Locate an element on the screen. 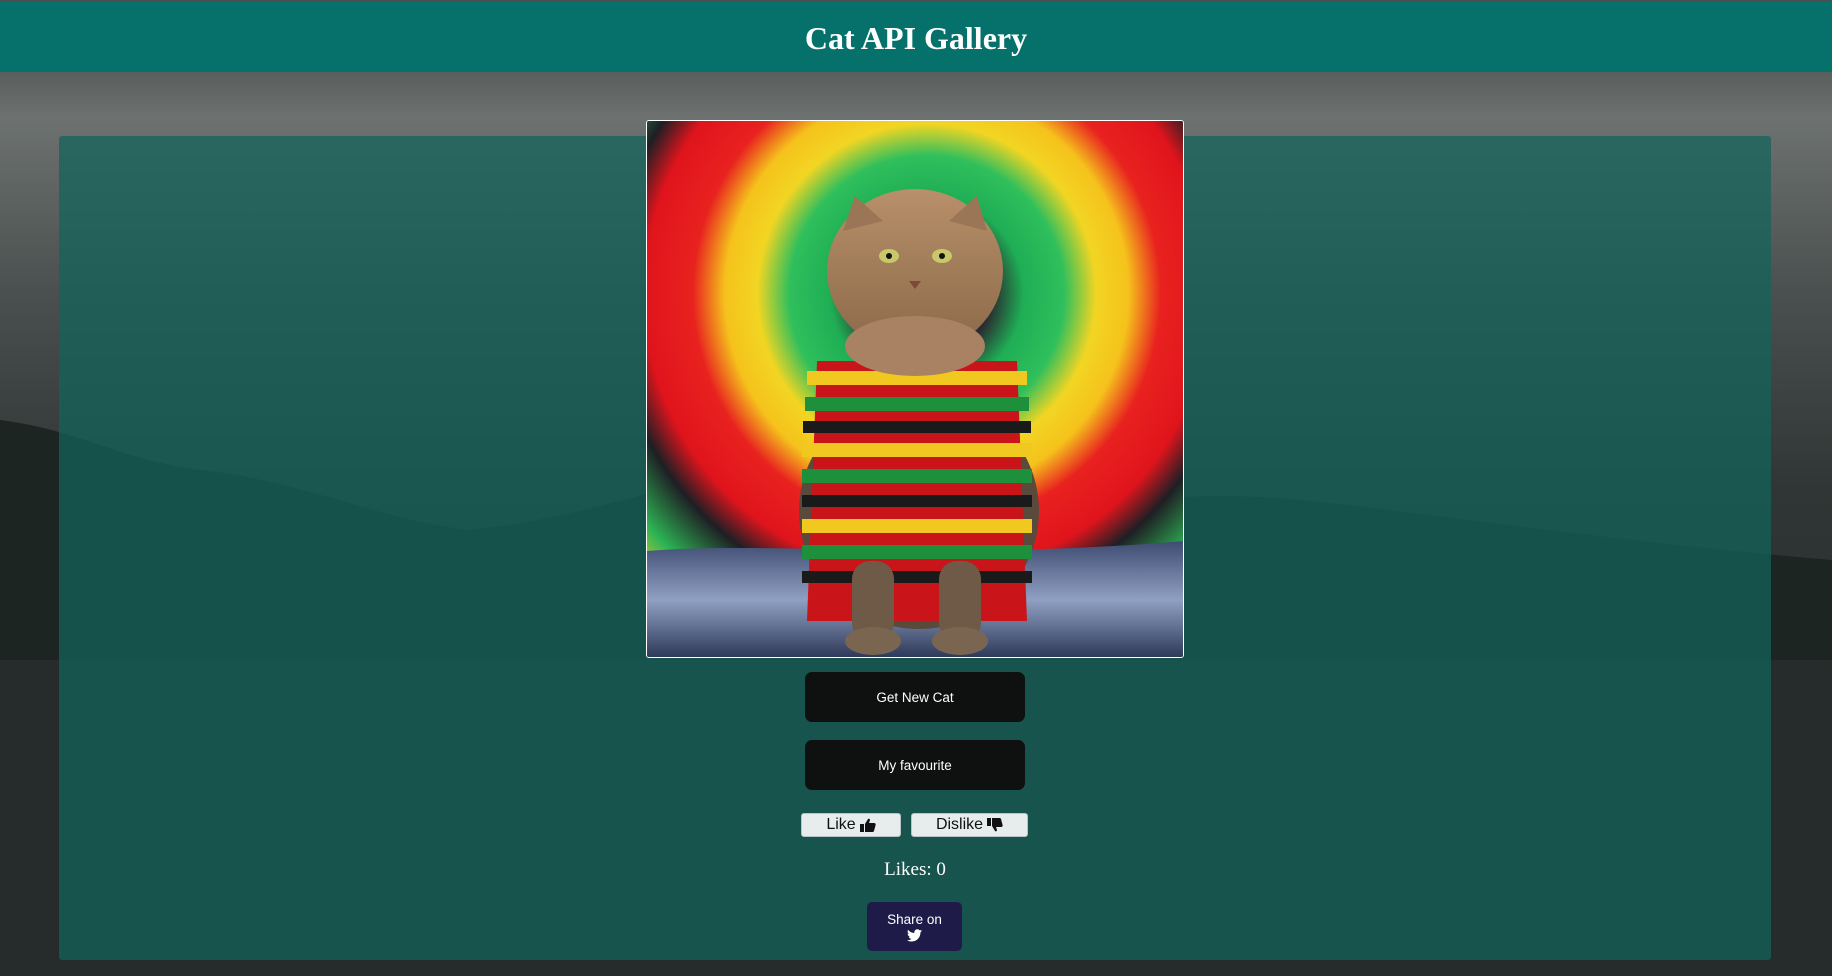 Image resolution: width=1832 pixels, height=976 pixels. thumbs-down-icon is located at coordinates (995, 825).